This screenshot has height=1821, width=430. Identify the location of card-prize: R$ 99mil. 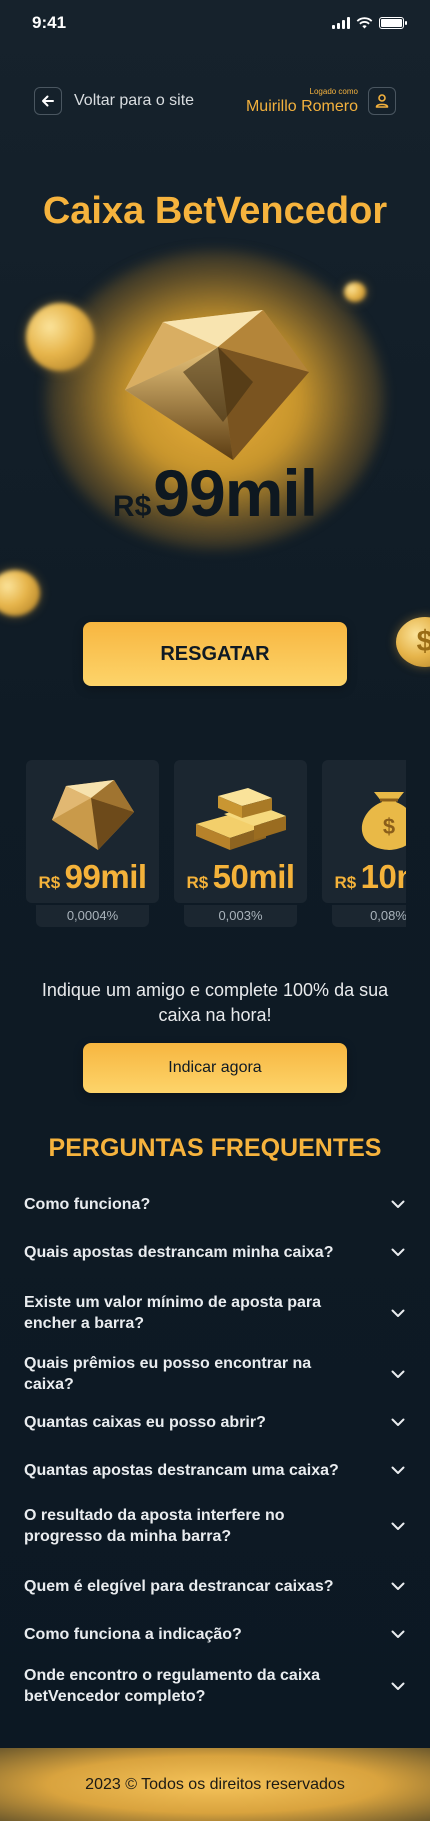
(92, 877).